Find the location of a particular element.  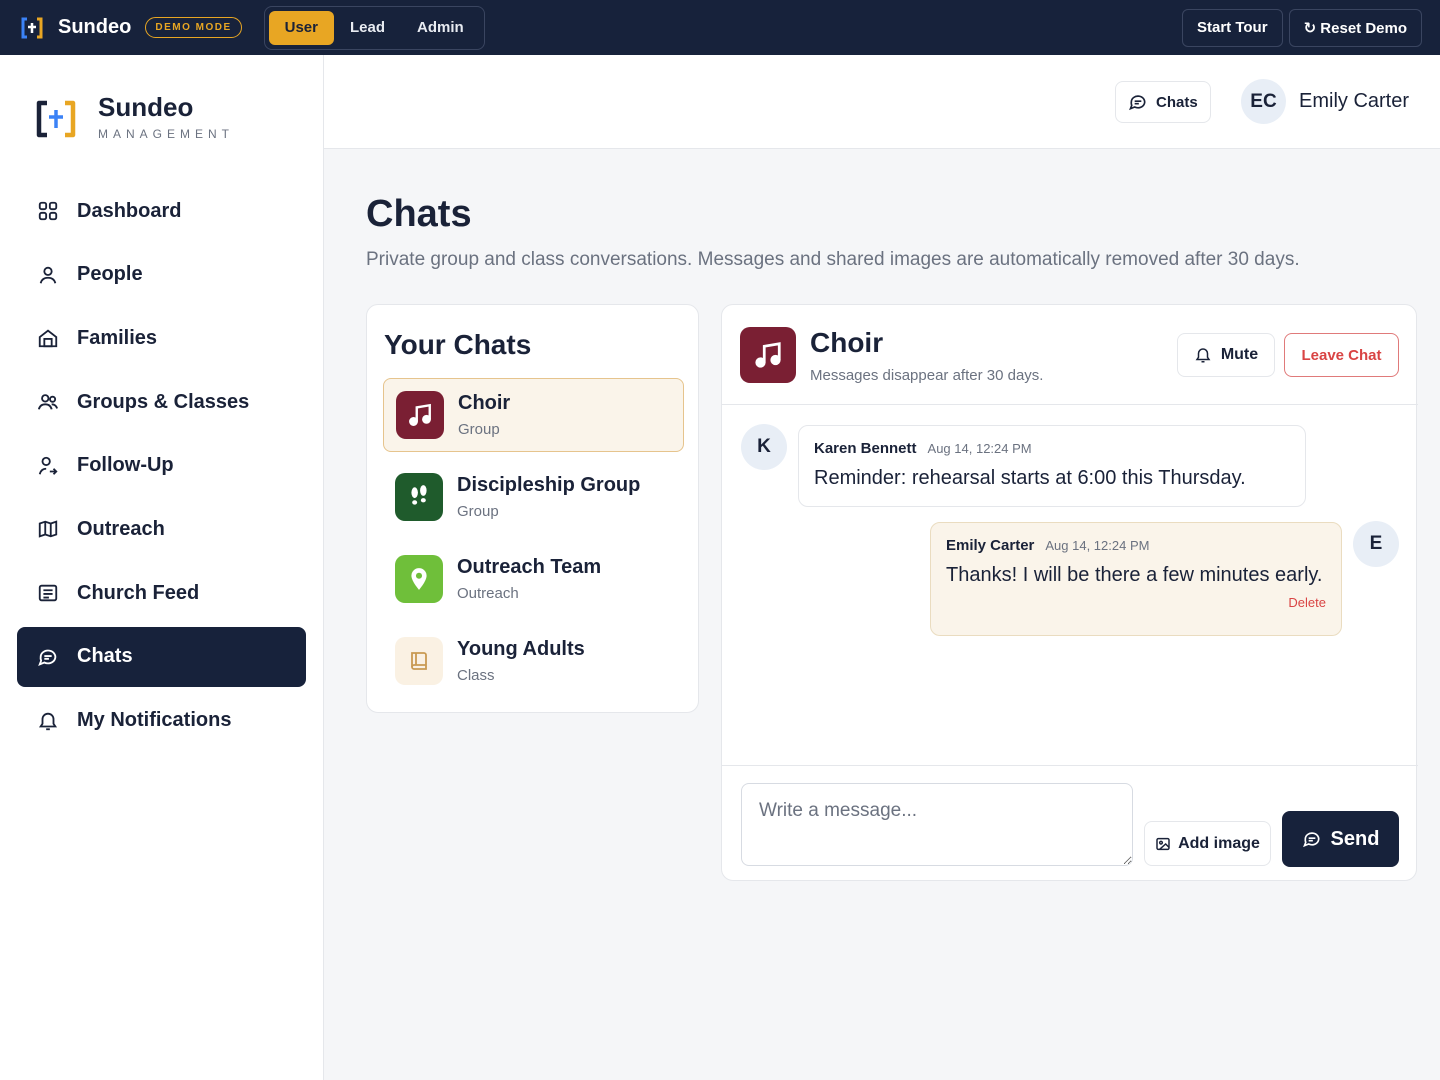

mute-button: Mute is located at coordinates (1226, 355).